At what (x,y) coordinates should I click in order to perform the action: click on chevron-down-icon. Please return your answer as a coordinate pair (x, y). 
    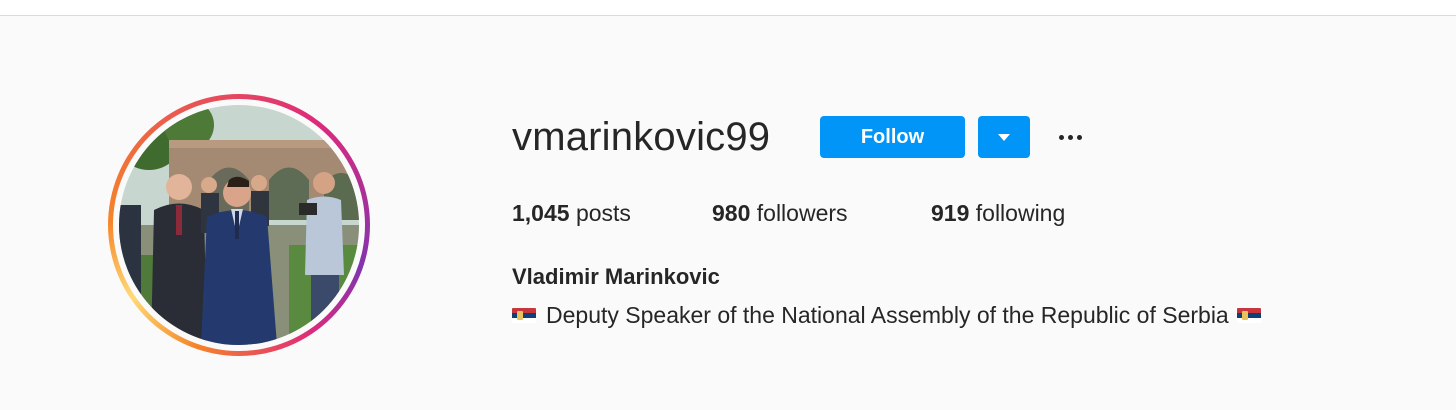
    Looking at the image, I should click on (1004, 137).